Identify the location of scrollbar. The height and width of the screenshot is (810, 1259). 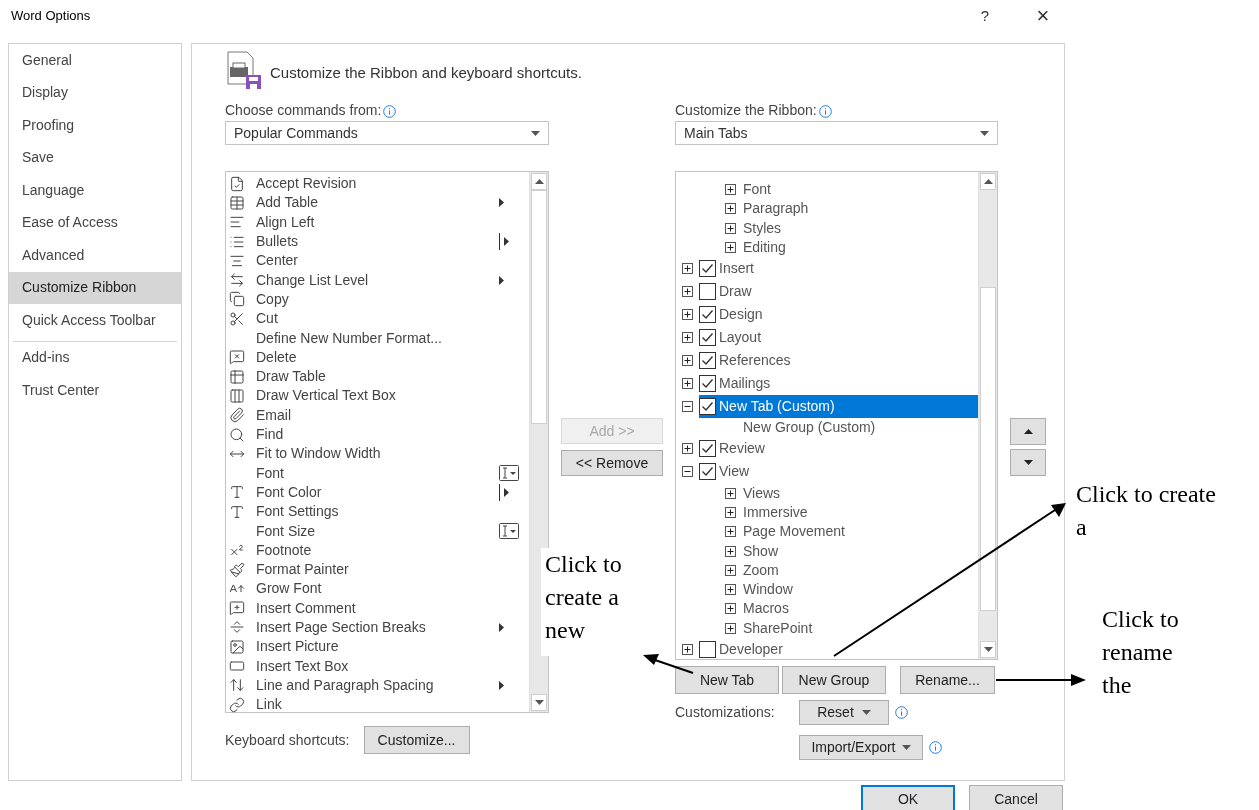
(987, 415).